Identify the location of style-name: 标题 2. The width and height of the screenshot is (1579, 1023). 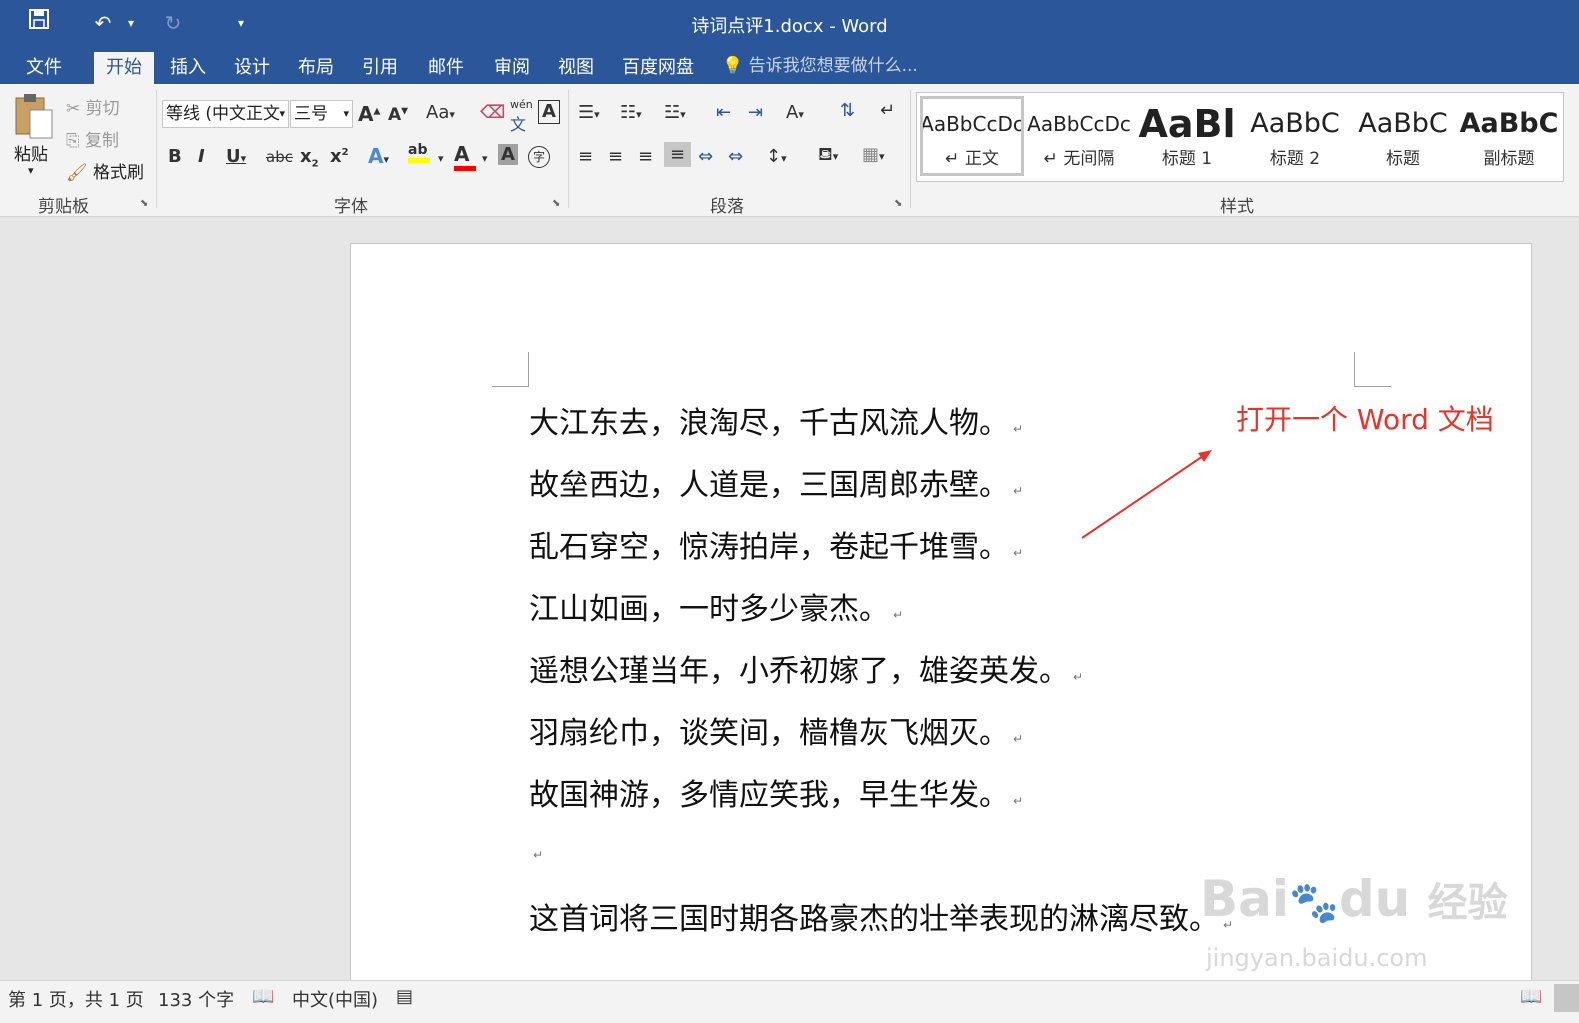
(1295, 159).